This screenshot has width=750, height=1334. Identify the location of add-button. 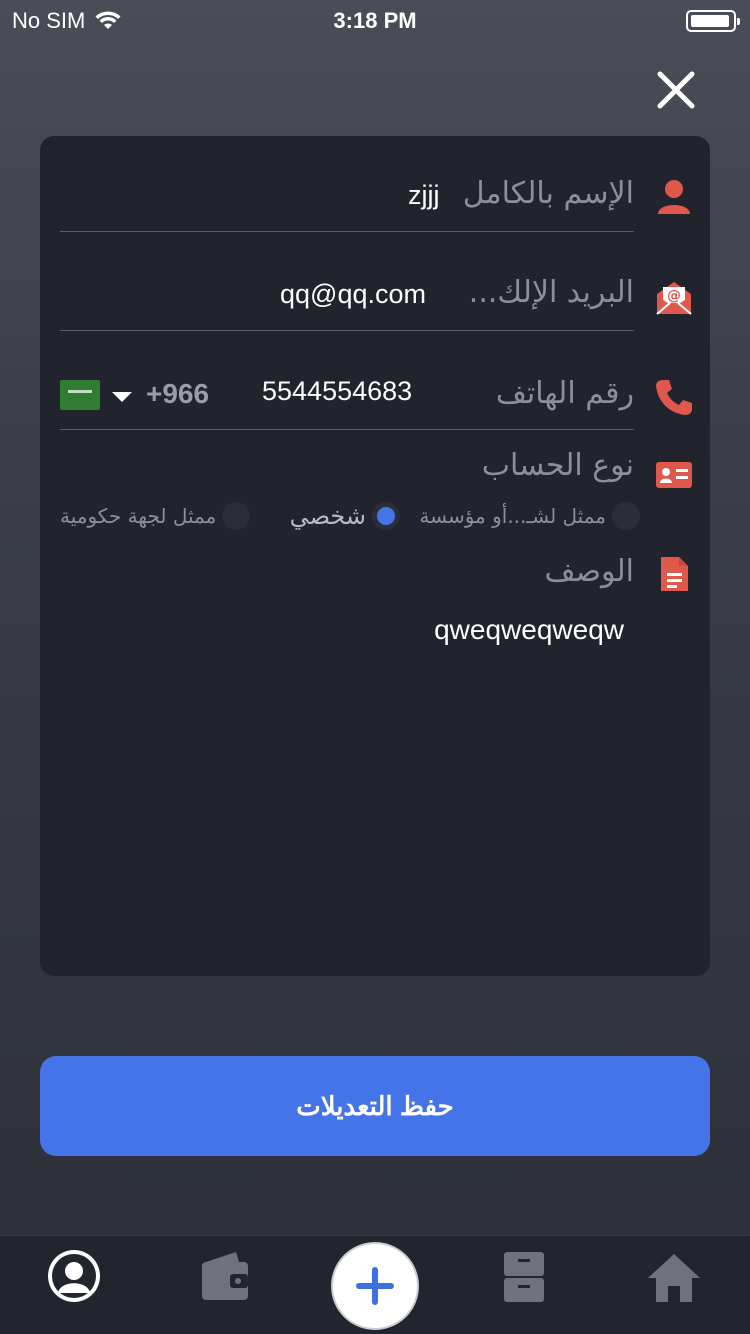
(375, 1286).